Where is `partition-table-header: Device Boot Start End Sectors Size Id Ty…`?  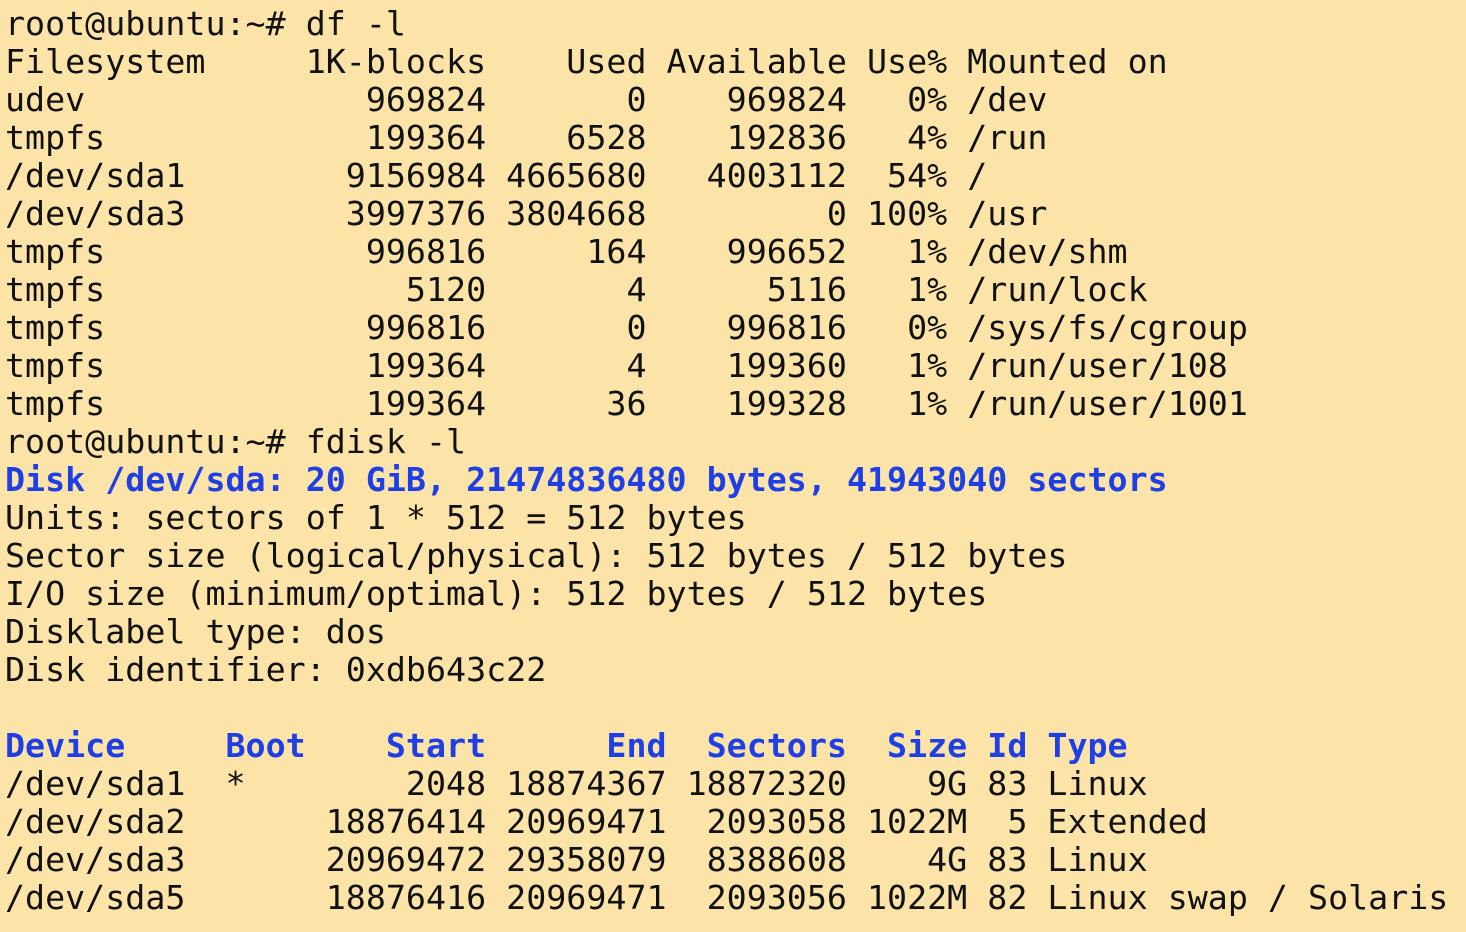
partition-table-header: Device Boot Start End Sectors Size Id Ty… is located at coordinates (566, 745).